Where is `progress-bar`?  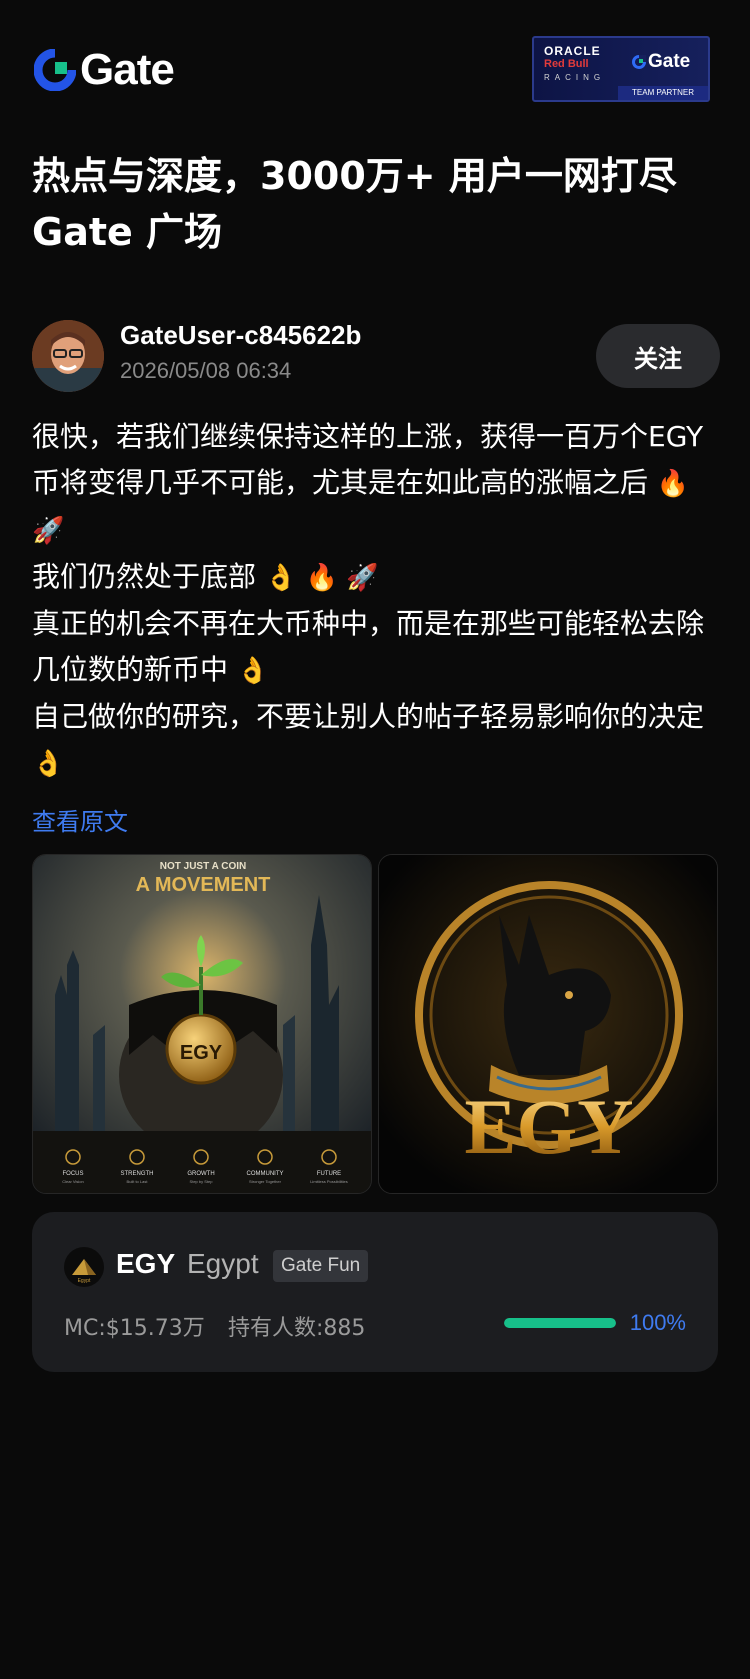
progress-bar is located at coordinates (560, 1323).